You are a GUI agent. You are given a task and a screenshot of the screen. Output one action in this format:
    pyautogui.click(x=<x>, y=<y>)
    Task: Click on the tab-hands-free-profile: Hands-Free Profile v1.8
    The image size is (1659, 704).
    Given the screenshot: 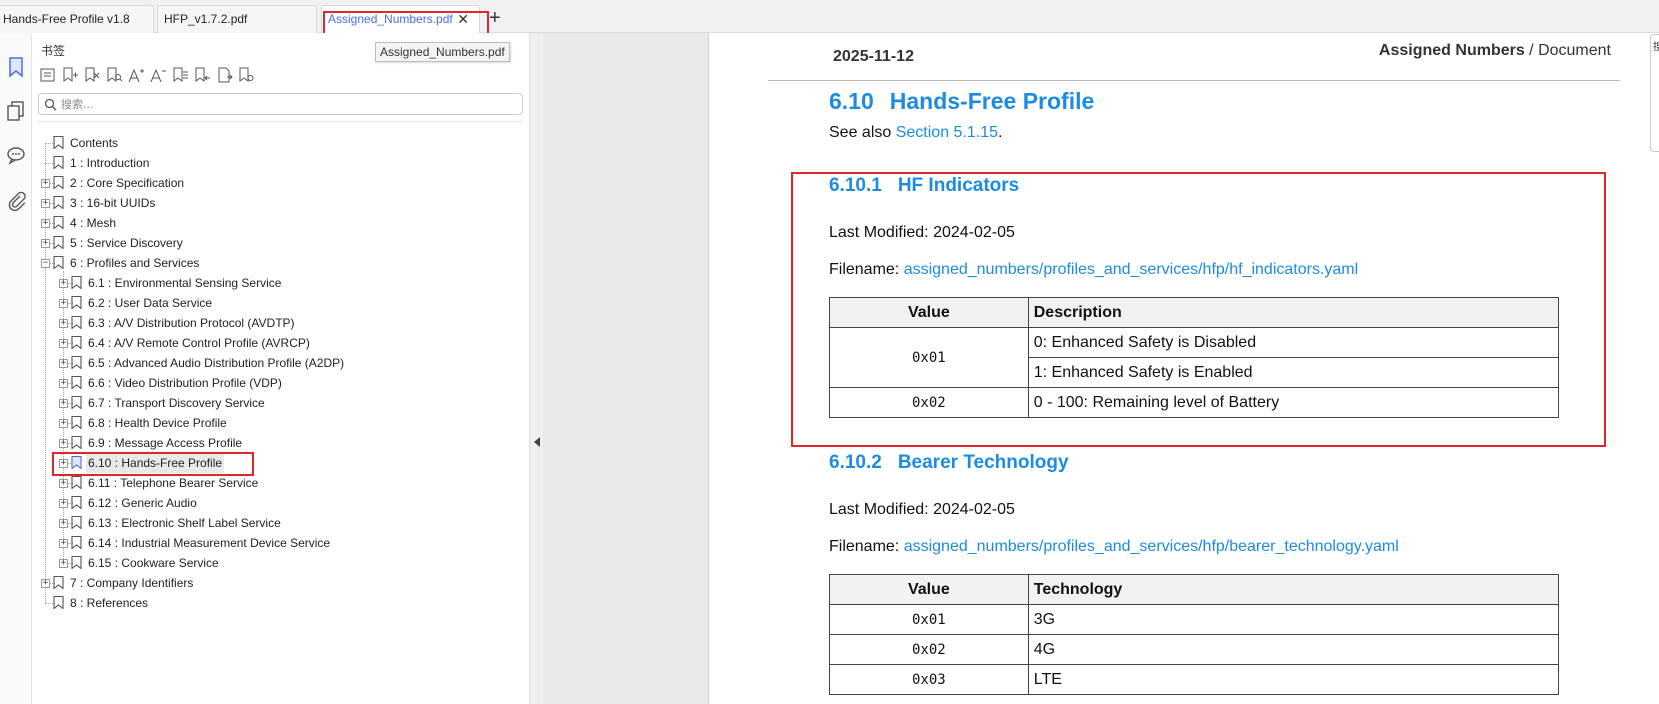 What is the action you would take?
    pyautogui.click(x=77, y=19)
    